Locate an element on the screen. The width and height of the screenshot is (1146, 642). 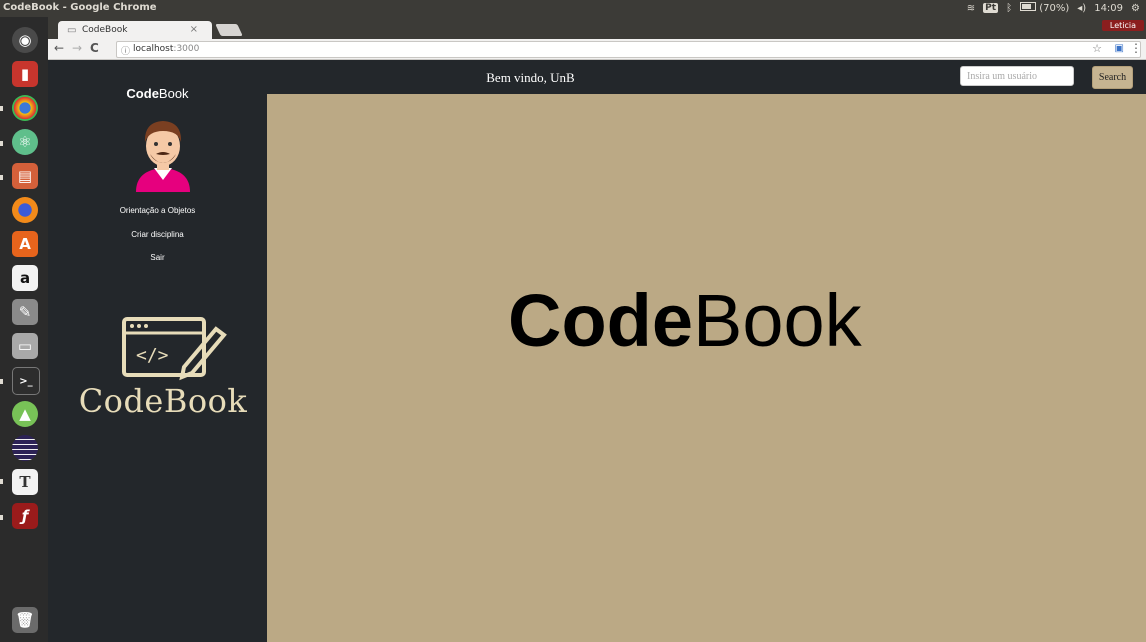
browser-toolbar: ← → C ⓘ localhost:3000 ☆ ▣ ⋮ is located at coordinates (597, 49).